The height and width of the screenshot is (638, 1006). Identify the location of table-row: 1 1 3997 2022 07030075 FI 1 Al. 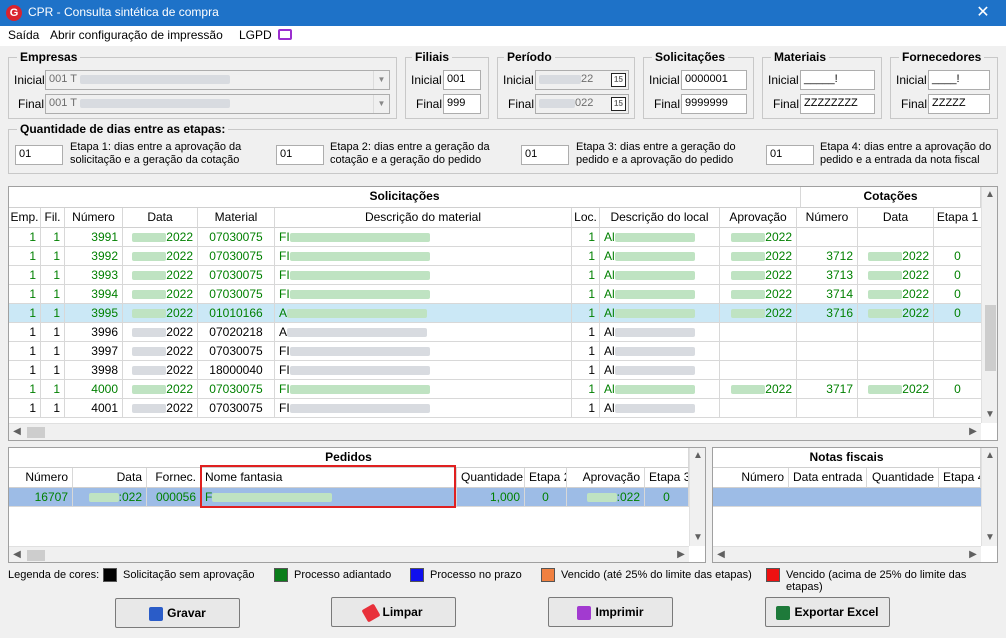
(495, 351).